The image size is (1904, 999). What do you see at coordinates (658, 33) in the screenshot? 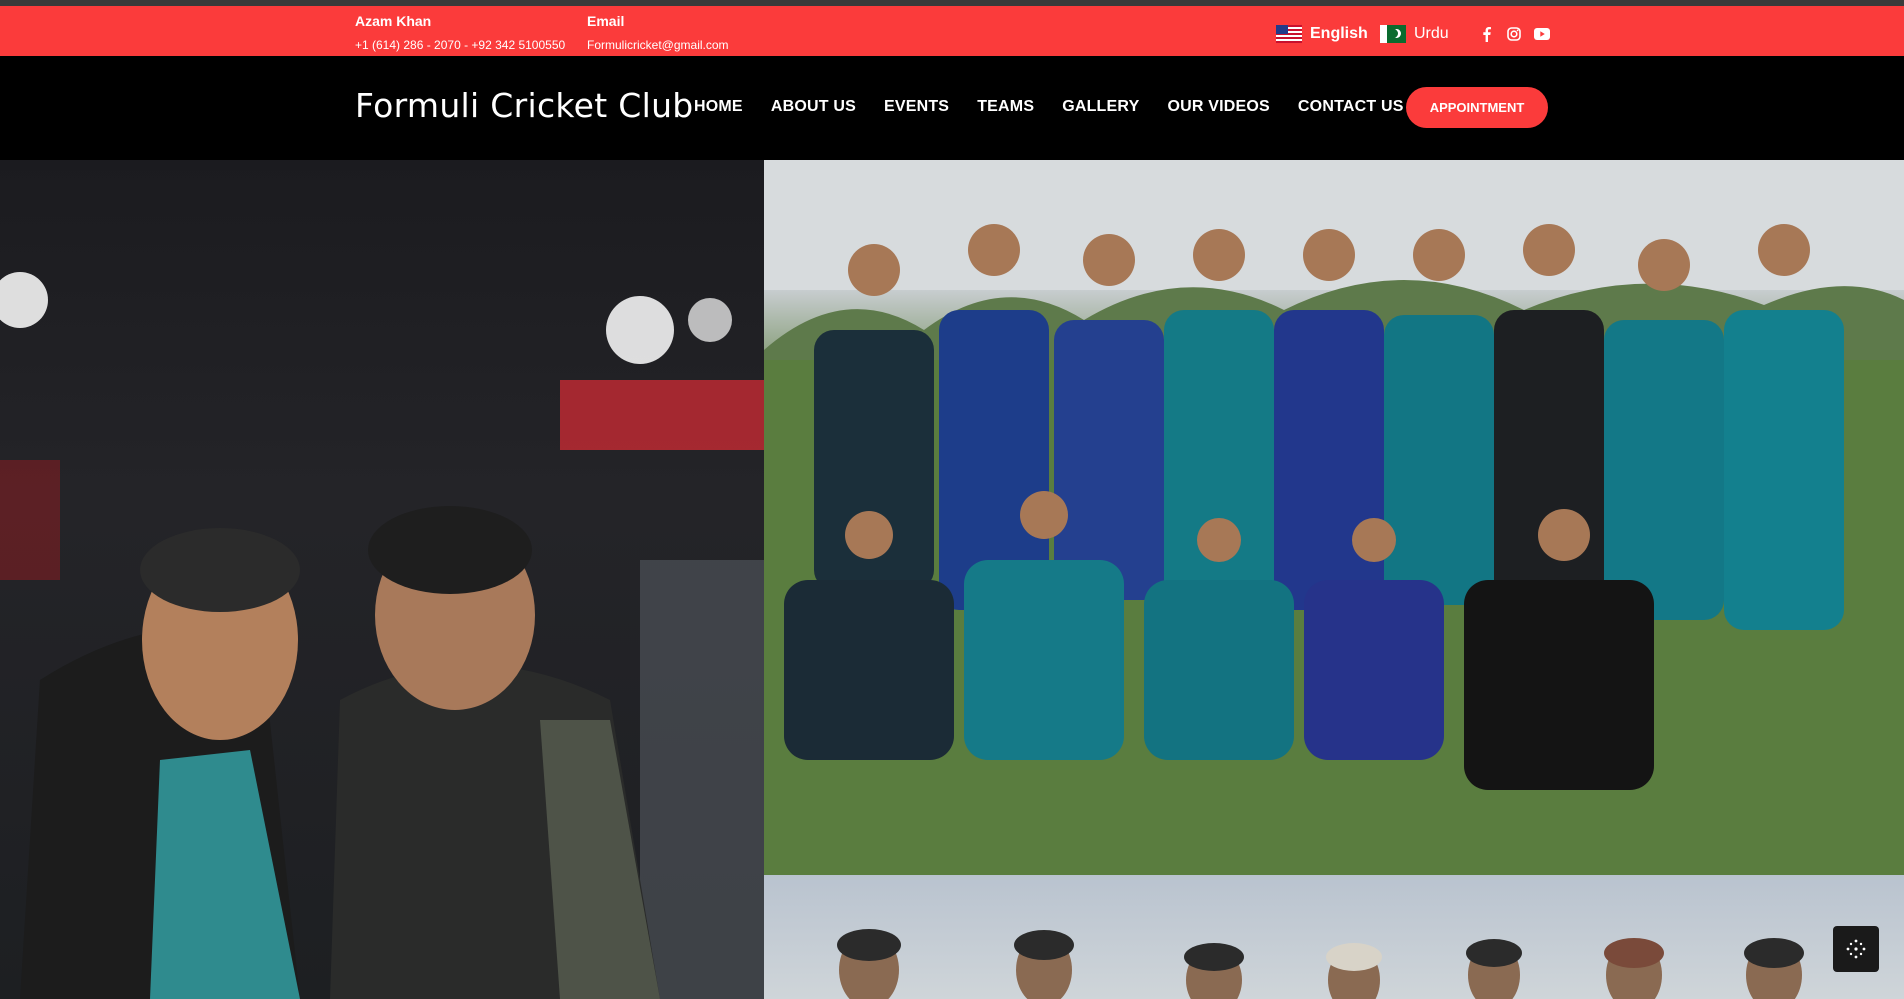
I see `contact-email-block: Email Formulicricket@gmail.com` at bounding box center [658, 33].